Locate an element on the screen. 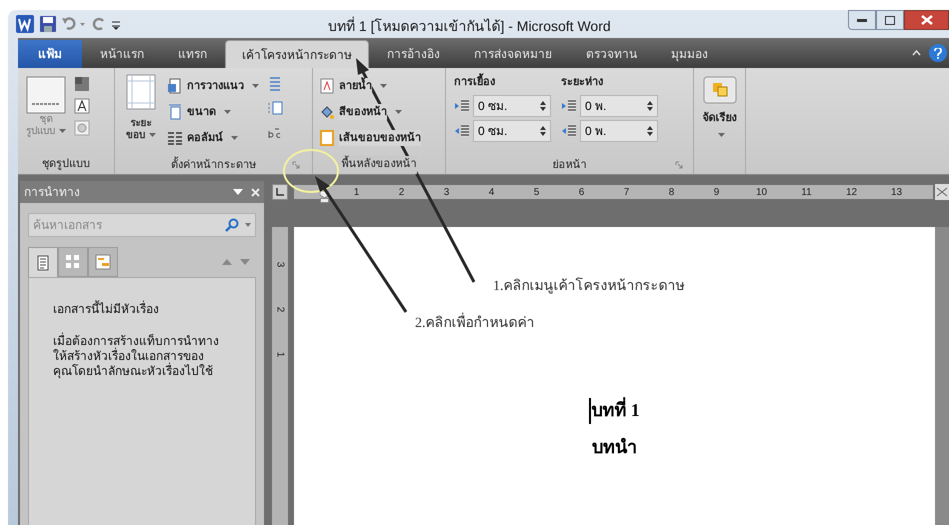 Image resolution: width=949 pixels, height=525 pixels. ribbon-tab: แฟ้ม is located at coordinates (50, 54).